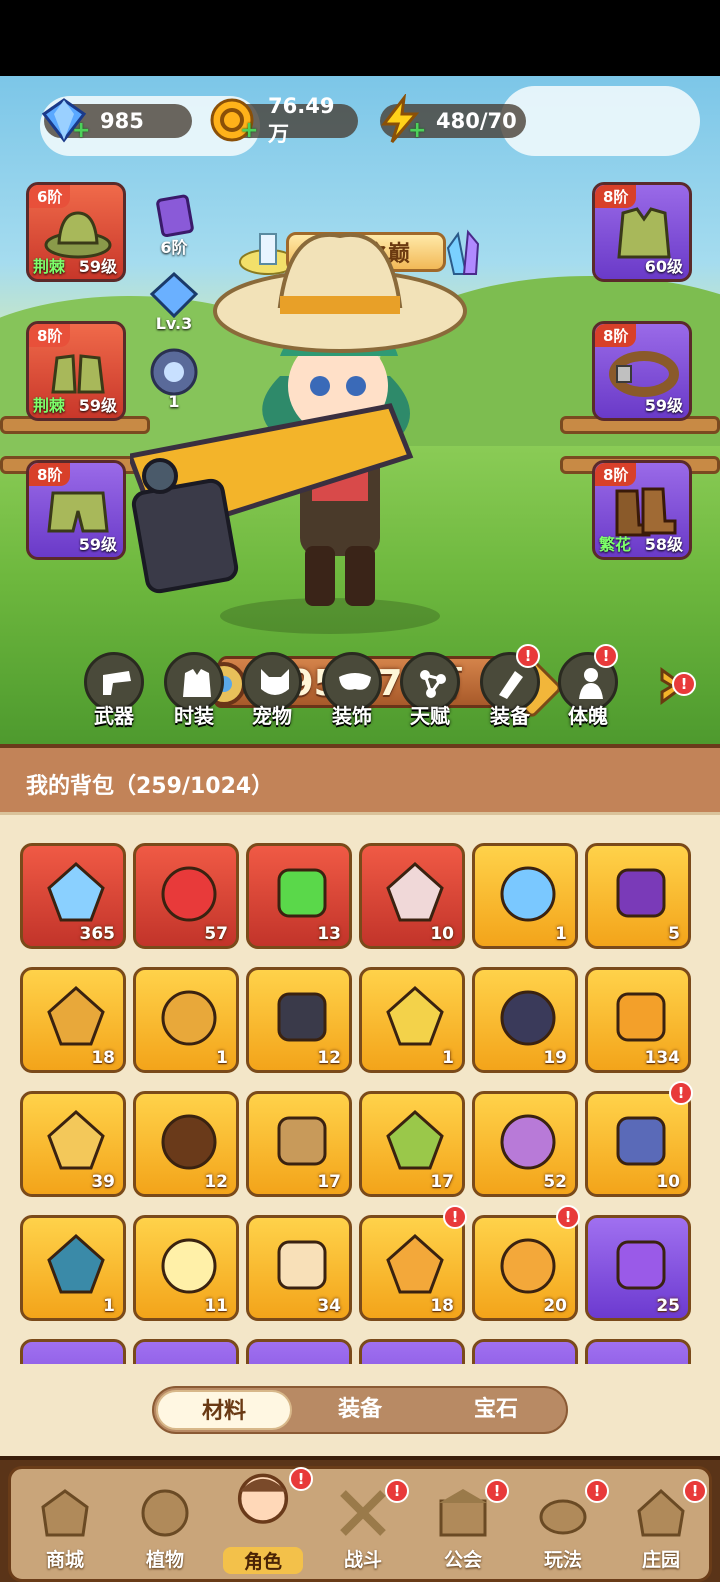 The image size is (720, 1582). Describe the element at coordinates (510, 716) in the screenshot. I see `func-label: 装备` at that location.